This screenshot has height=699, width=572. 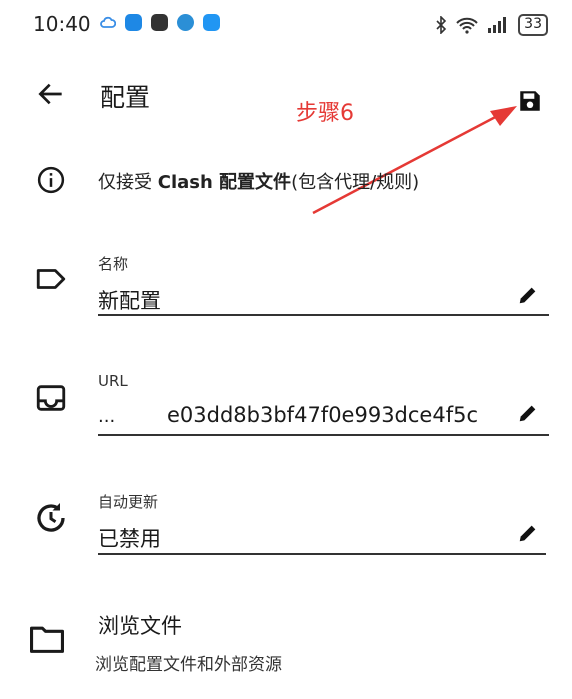 What do you see at coordinates (113, 264) in the screenshot?
I see `name-field-label: 名称` at bounding box center [113, 264].